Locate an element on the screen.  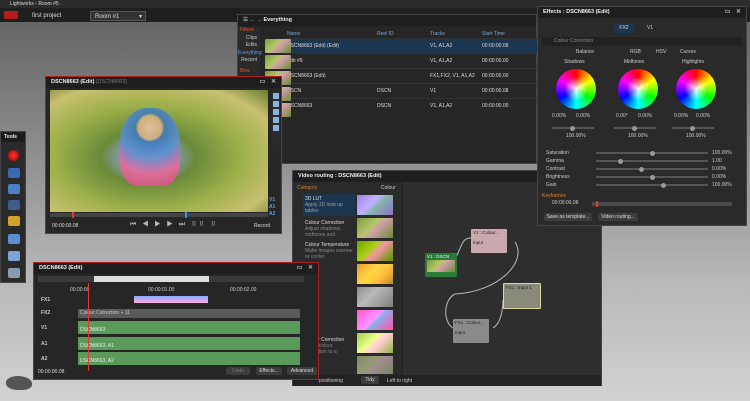
a2-clip: DSCN8663, A2 is located at coordinates (189, 358).